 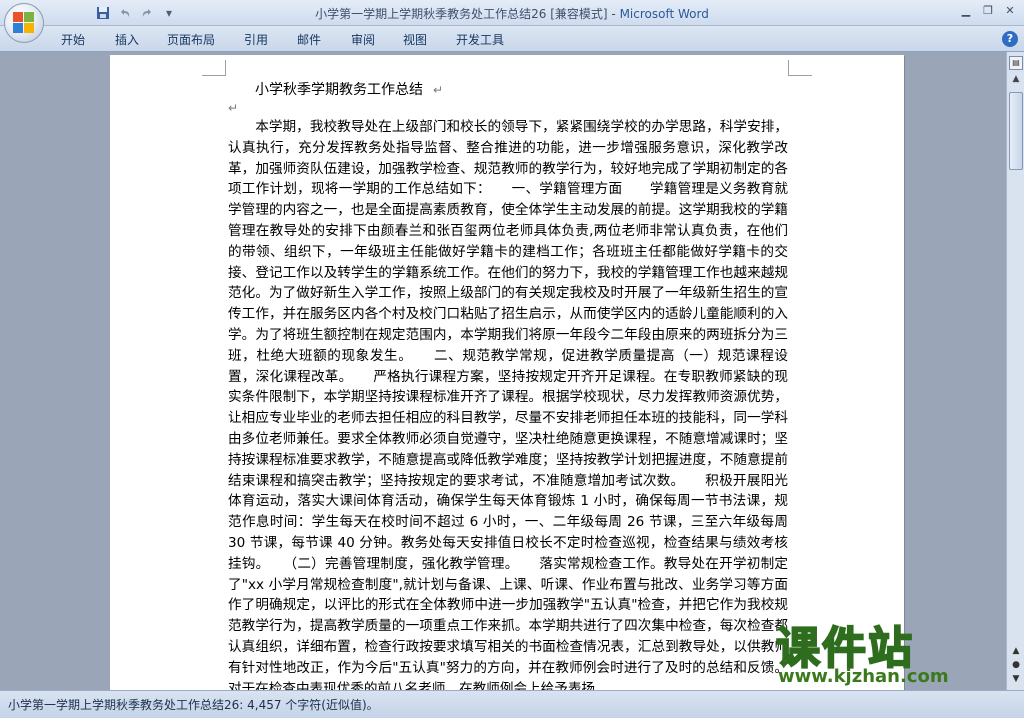 What do you see at coordinates (339, 90) in the screenshot?
I see `document-title-text: 小学秋季学期教务工作总结` at bounding box center [339, 90].